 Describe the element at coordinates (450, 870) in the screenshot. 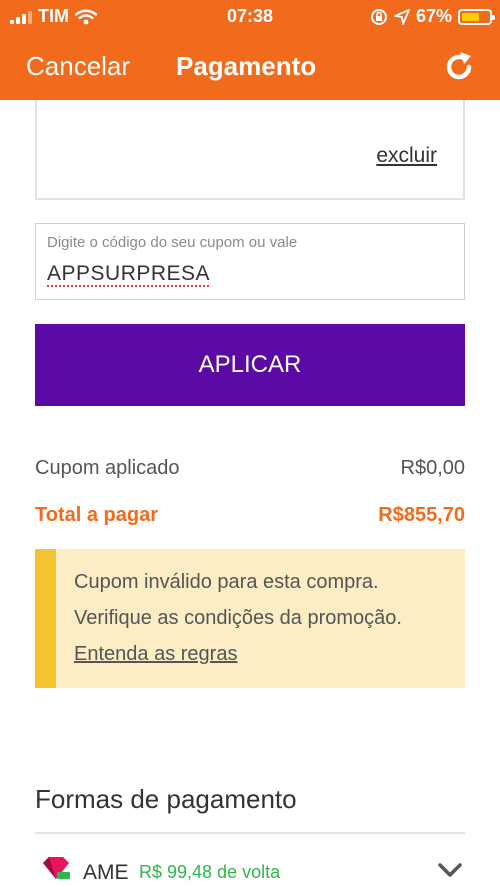

I see `chevron-down-icon` at that location.